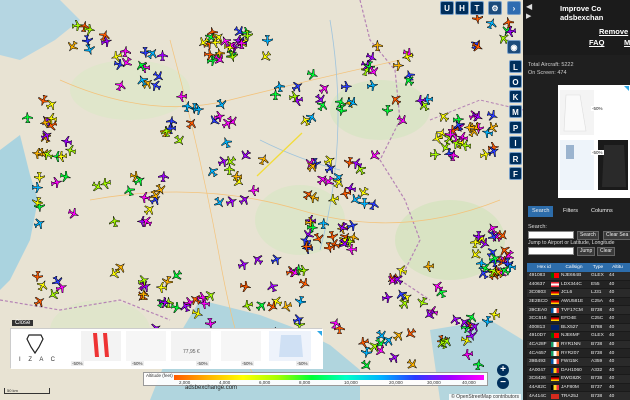  Describe the element at coordinates (503, 370) in the screenshot. I see `zoom-in-button: +` at that location.